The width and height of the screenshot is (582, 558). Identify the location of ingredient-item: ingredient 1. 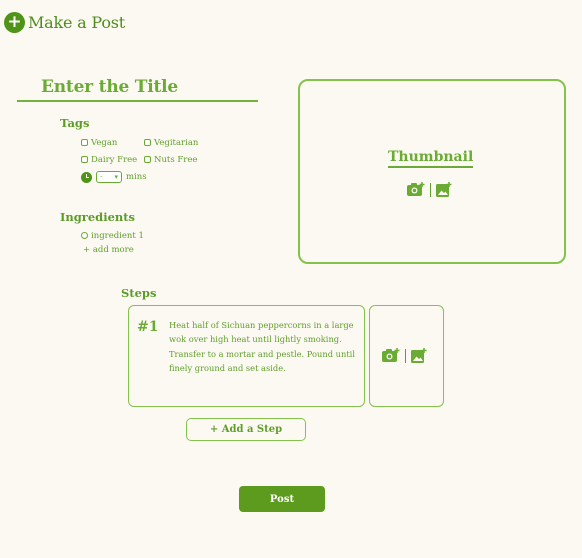
(112, 236).